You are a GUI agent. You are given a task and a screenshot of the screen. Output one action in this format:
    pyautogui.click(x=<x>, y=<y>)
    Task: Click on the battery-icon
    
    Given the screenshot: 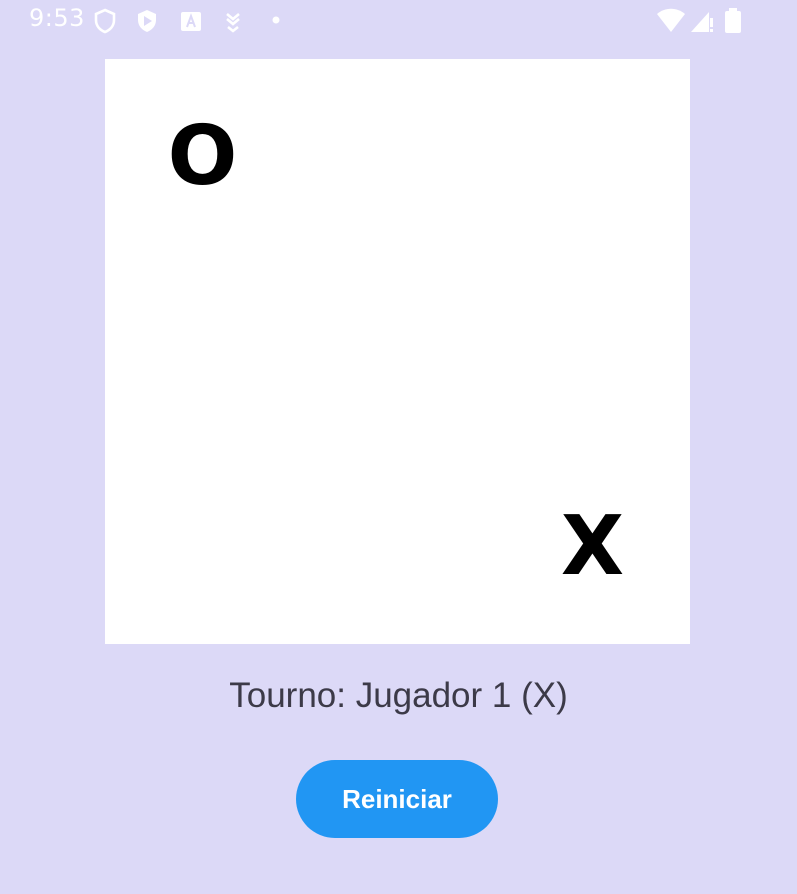 What is the action you would take?
    pyautogui.click(x=733, y=21)
    